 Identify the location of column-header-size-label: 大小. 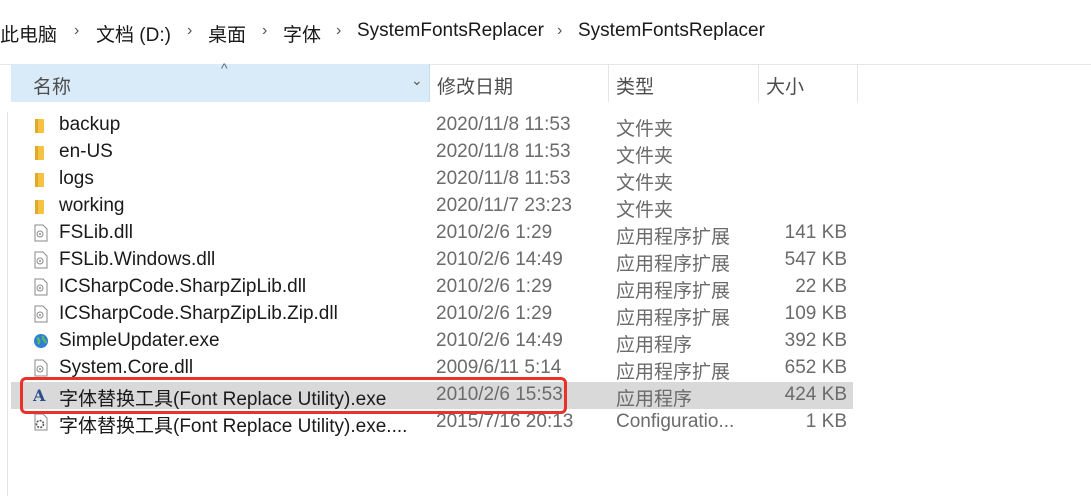
(785, 87).